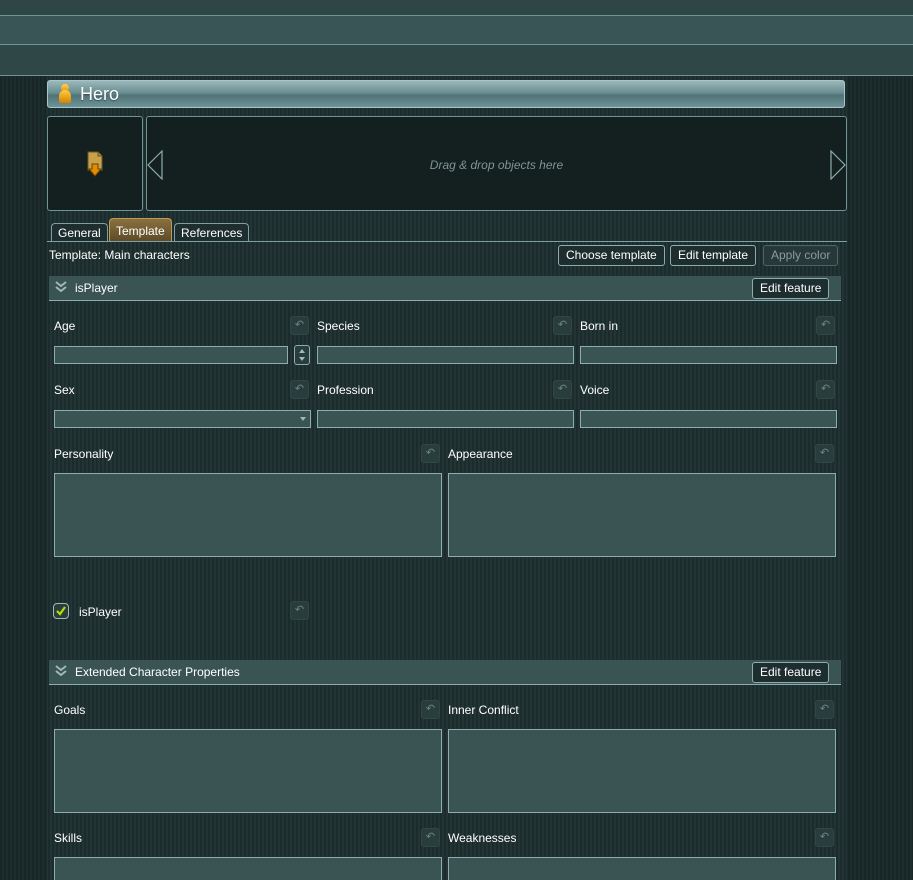 The width and height of the screenshot is (913, 880). What do you see at coordinates (642, 868) in the screenshot?
I see `weaknesses-textarea` at bounding box center [642, 868].